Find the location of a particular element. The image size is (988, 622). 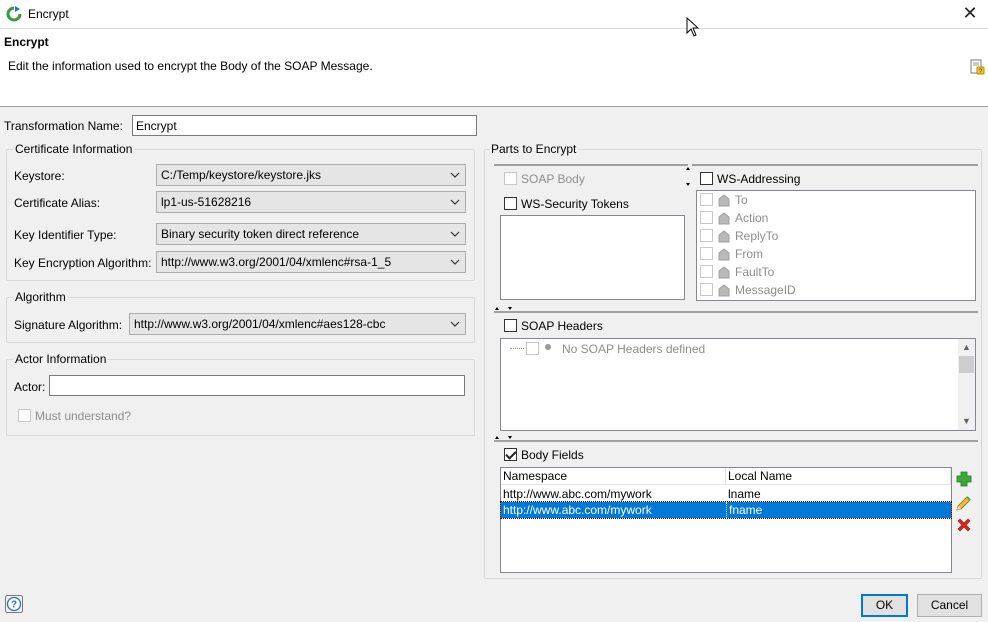

close-icon: ✕ is located at coordinates (970, 13).